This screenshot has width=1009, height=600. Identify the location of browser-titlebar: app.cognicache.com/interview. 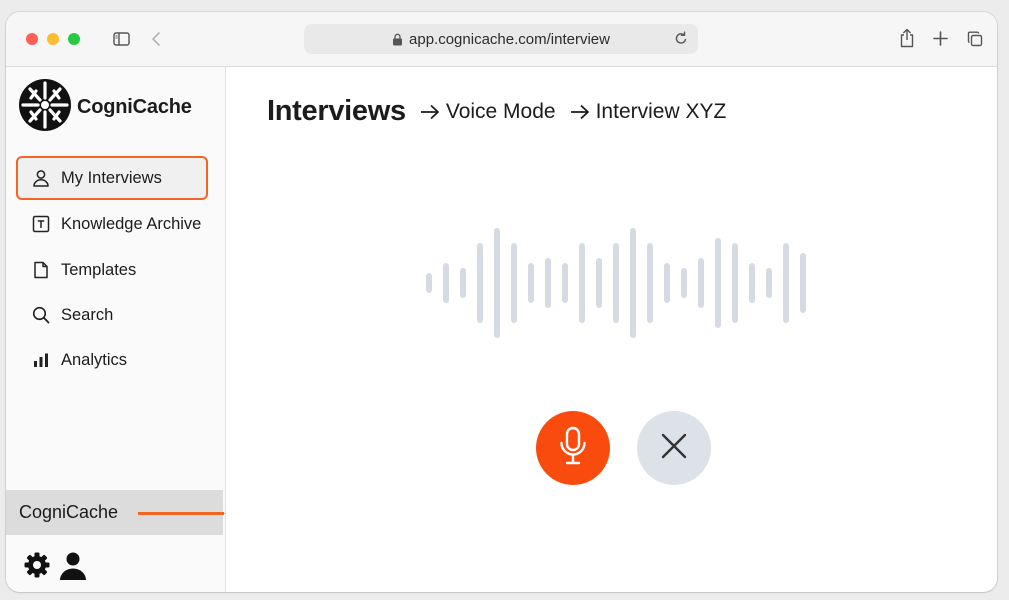
(501, 39).